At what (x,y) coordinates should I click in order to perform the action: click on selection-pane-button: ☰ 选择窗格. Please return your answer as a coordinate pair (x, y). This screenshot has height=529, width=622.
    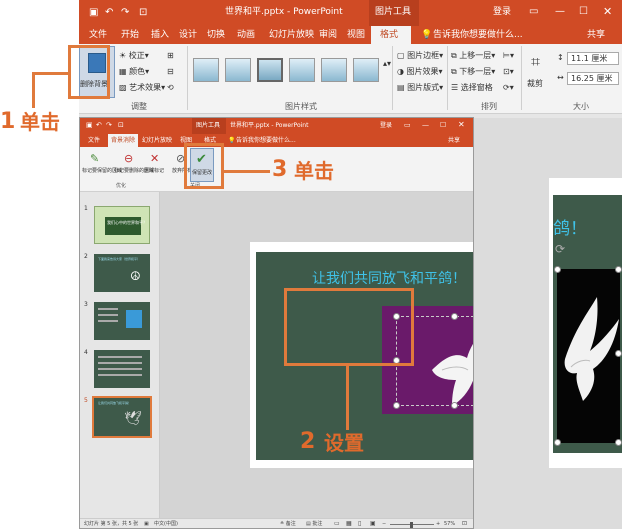
    Looking at the image, I should click on (472, 88).